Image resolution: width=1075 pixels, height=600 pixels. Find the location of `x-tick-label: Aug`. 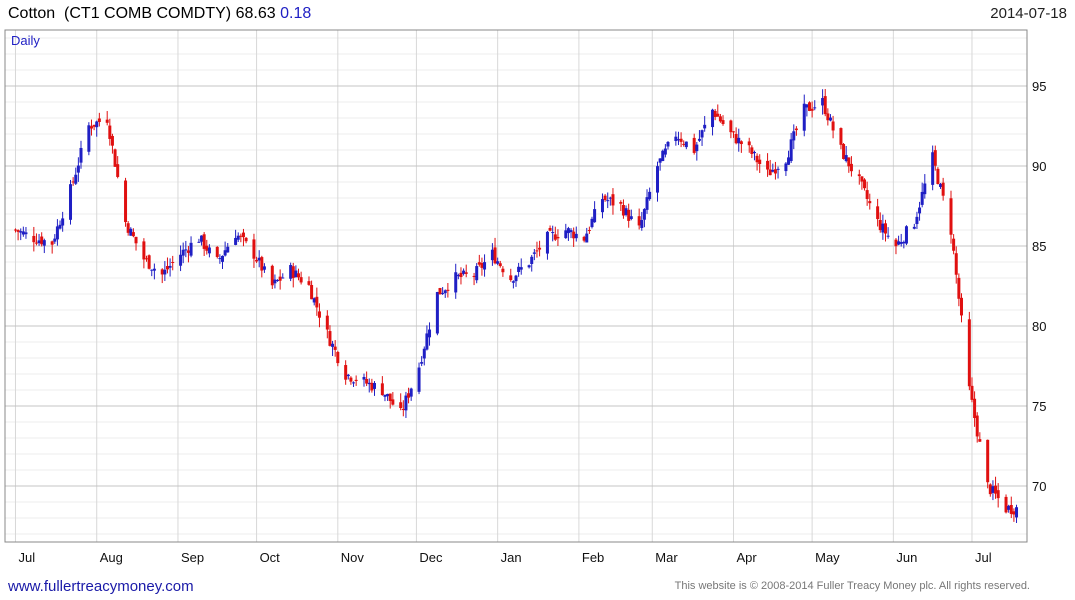

x-tick-label: Aug is located at coordinates (111, 557).